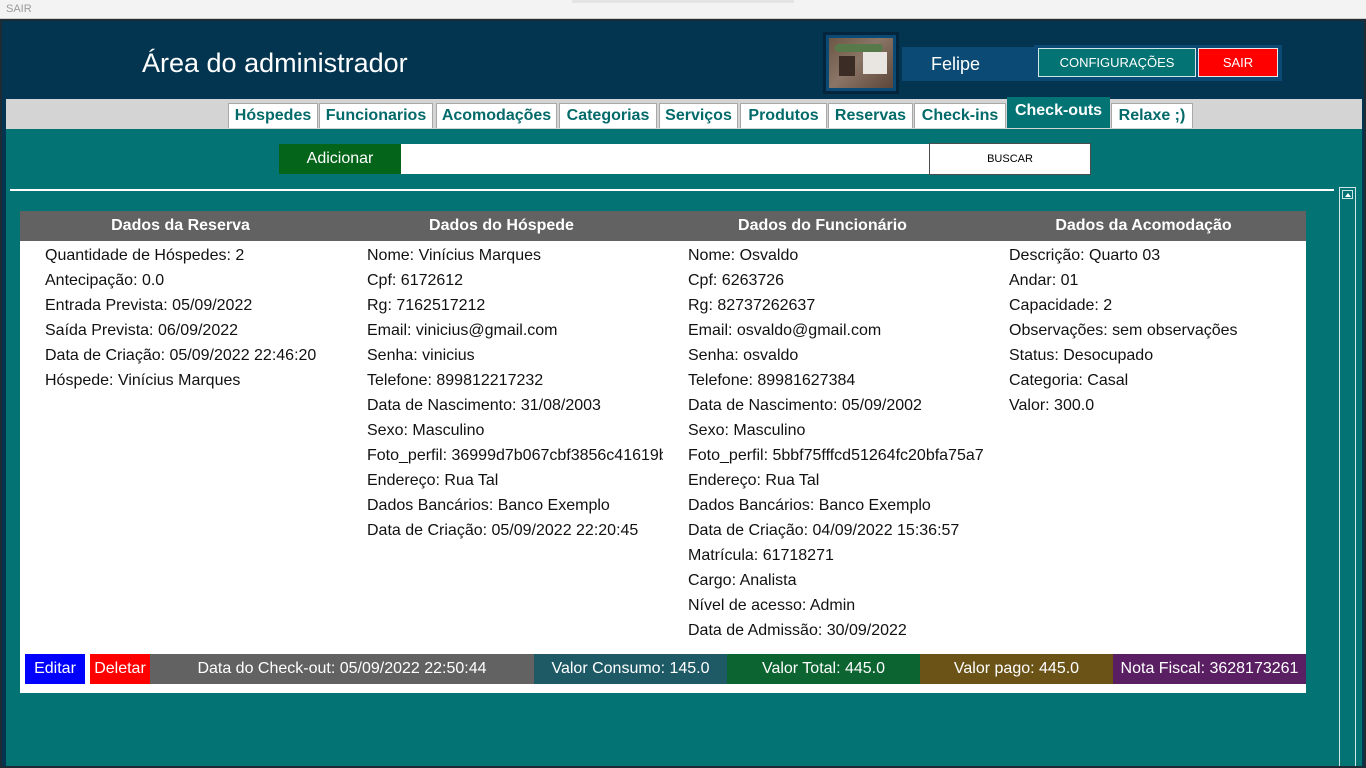  I want to click on vertical-scrollbar, so click(1347, 476).